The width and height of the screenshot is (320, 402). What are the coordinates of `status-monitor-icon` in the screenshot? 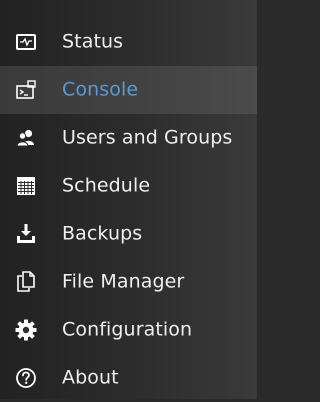 It's located at (26, 42).